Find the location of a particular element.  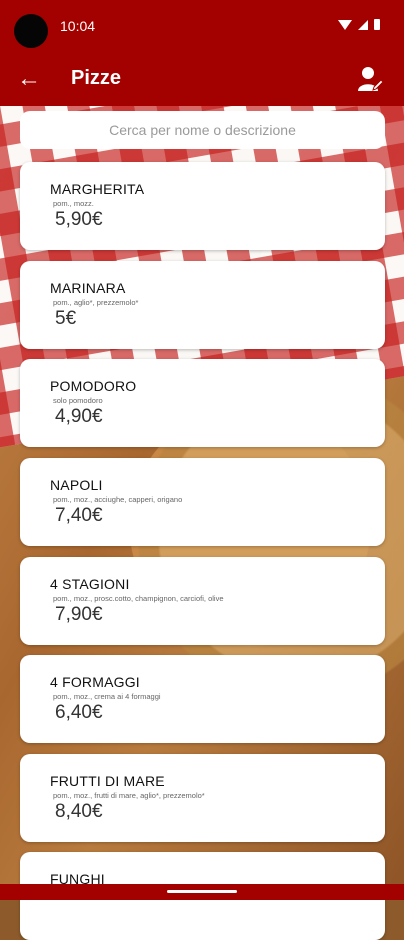

pizza-price: 4,90€ is located at coordinates (79, 416).